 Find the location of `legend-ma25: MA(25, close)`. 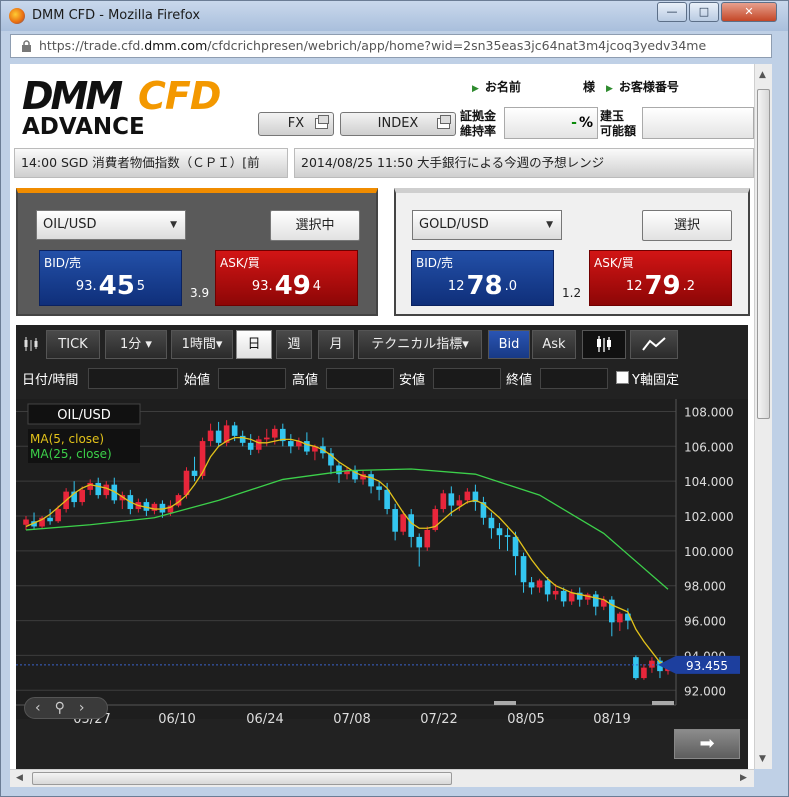

legend-ma25: MA(25, close) is located at coordinates (71, 454).